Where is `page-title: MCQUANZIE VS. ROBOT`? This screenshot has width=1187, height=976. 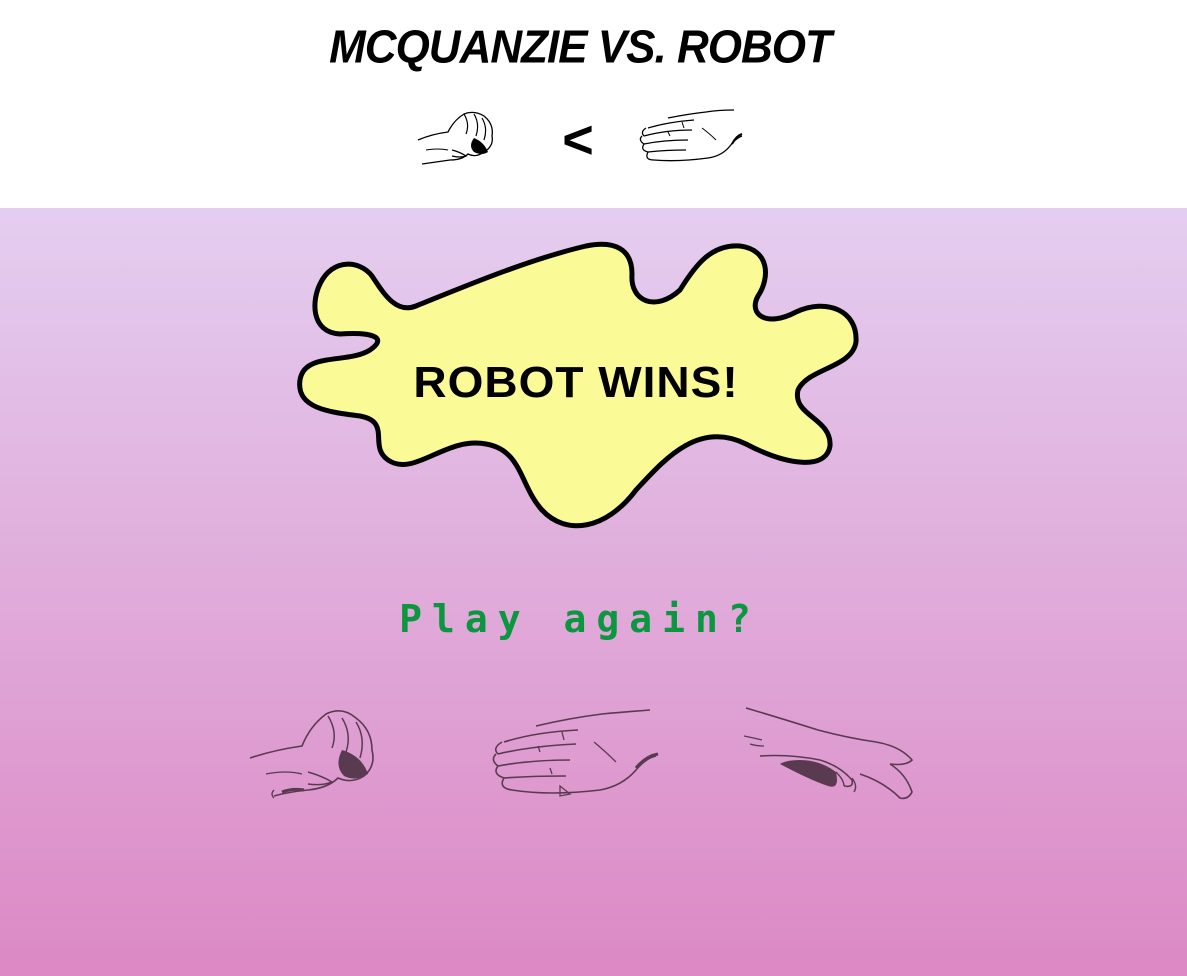
page-title: MCQUANZIE VS. ROBOT is located at coordinates (580, 47).